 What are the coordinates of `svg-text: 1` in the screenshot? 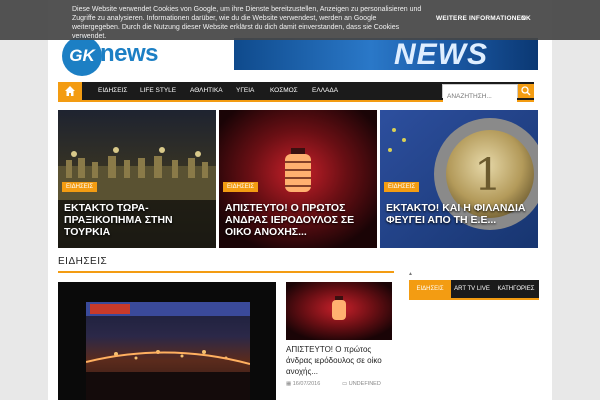 It's located at (488, 175).